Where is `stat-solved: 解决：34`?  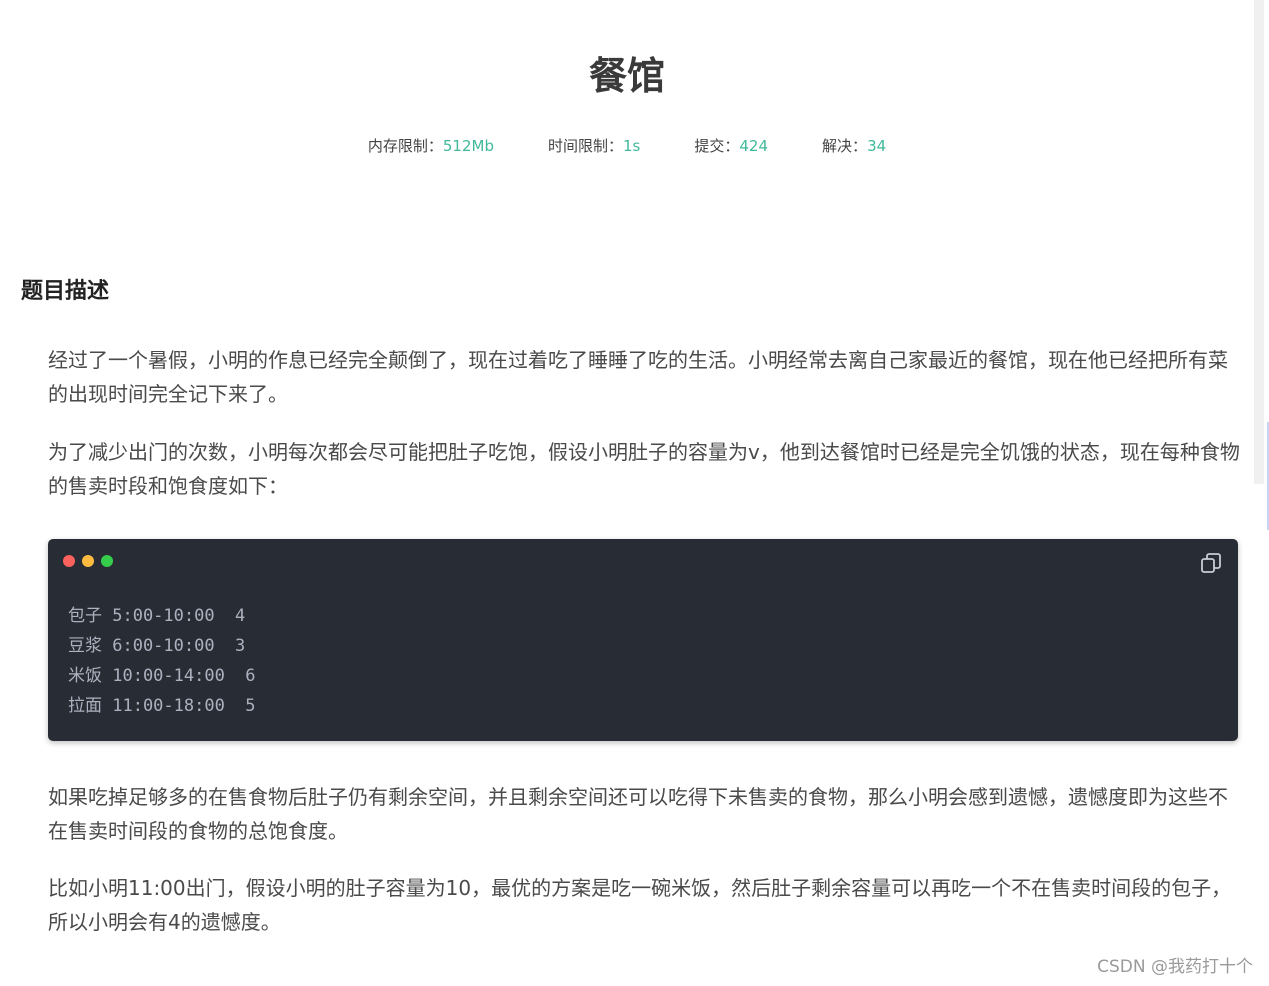 stat-solved: 解决：34 is located at coordinates (854, 146).